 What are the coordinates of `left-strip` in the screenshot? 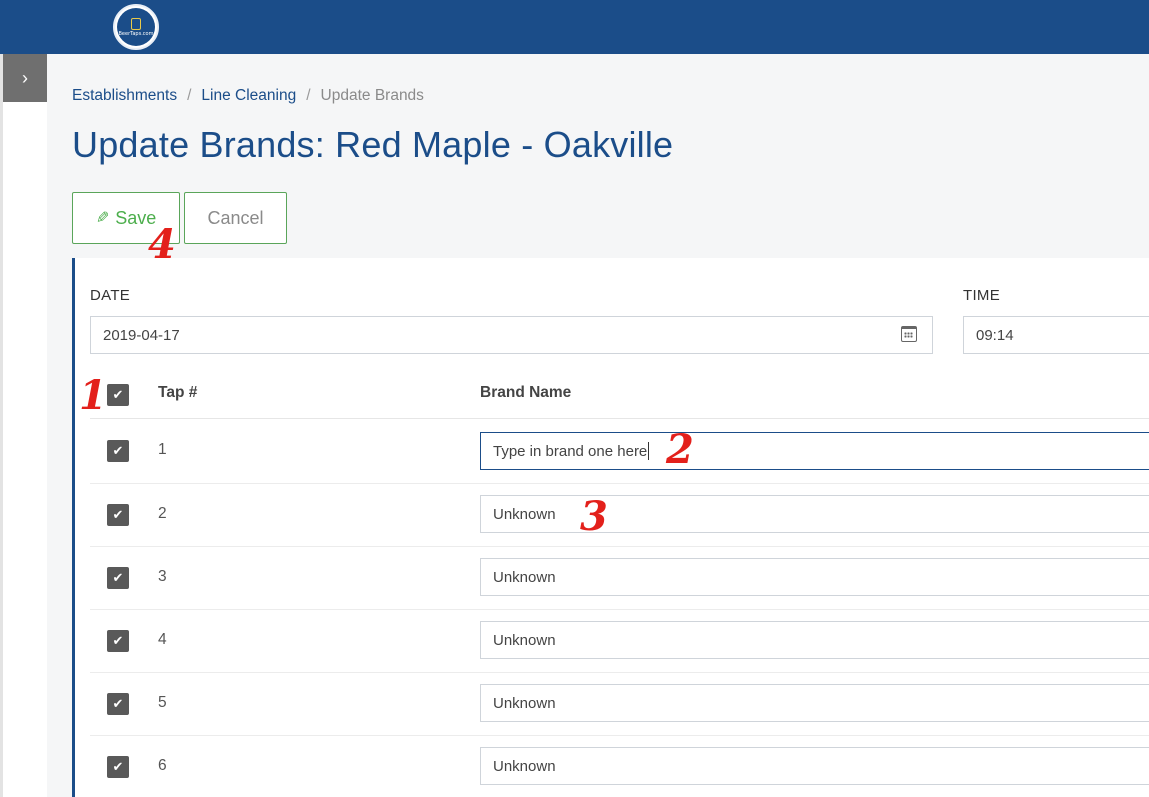 It's located at (1, 425).